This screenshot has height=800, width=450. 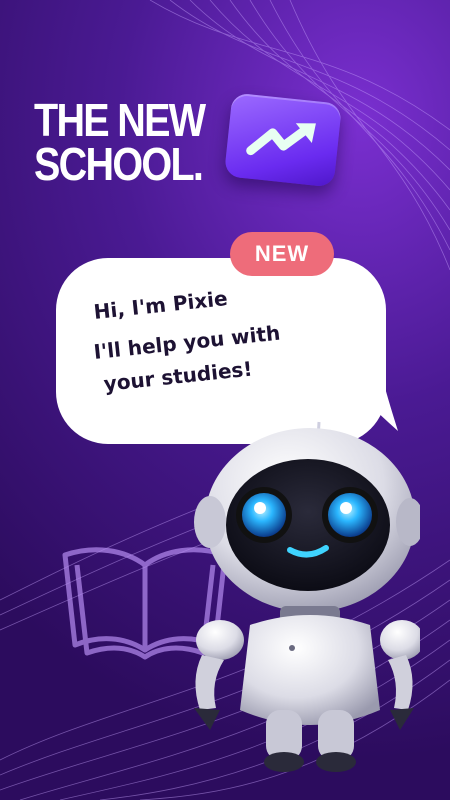 I want to click on logo-line-1: THE NEW, so click(x=120, y=120).